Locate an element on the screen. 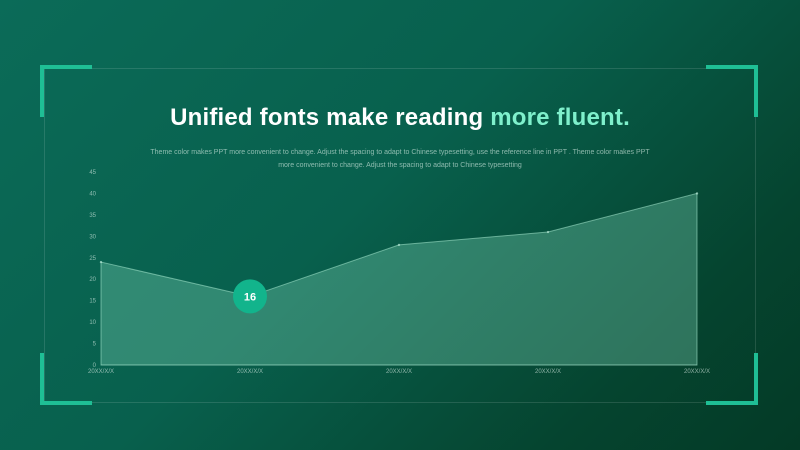 This screenshot has width=800, height=450. y-tick-label: 25 is located at coordinates (92, 259).